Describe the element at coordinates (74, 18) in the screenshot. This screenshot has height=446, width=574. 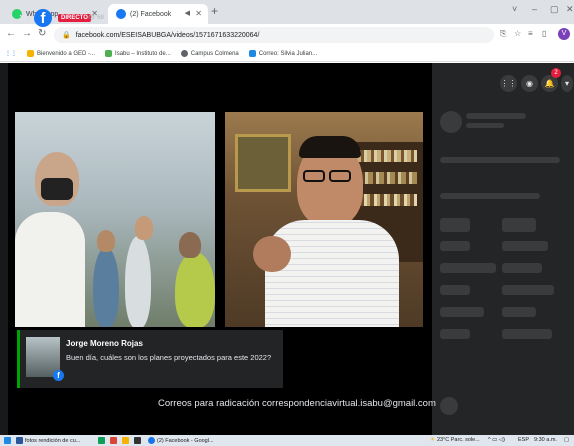
I see `live-badge: DIRECTO` at that location.